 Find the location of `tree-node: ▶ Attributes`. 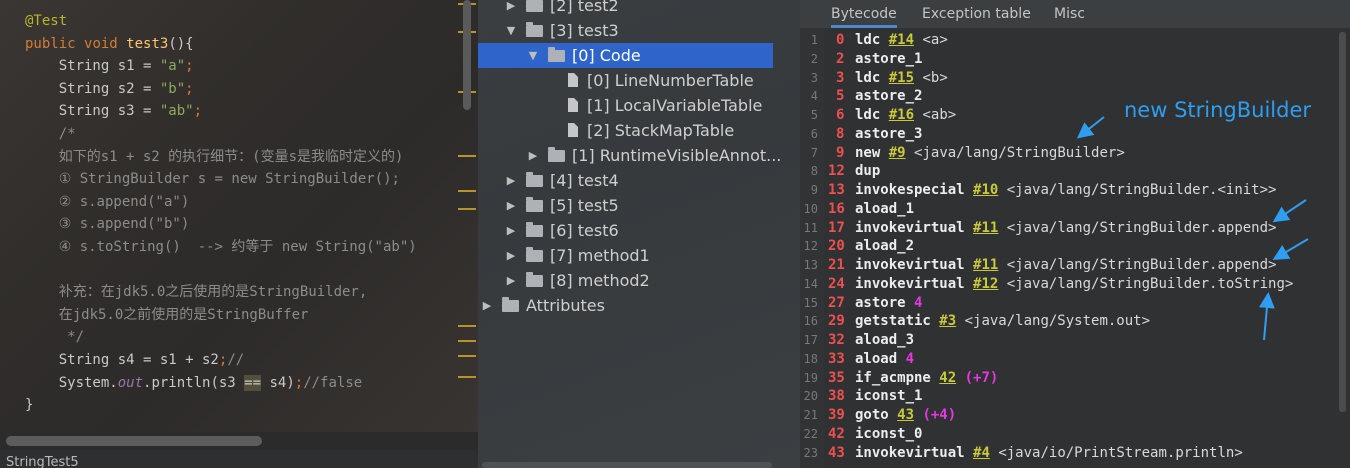

tree-node: ▶ Attributes is located at coordinates (639, 305).